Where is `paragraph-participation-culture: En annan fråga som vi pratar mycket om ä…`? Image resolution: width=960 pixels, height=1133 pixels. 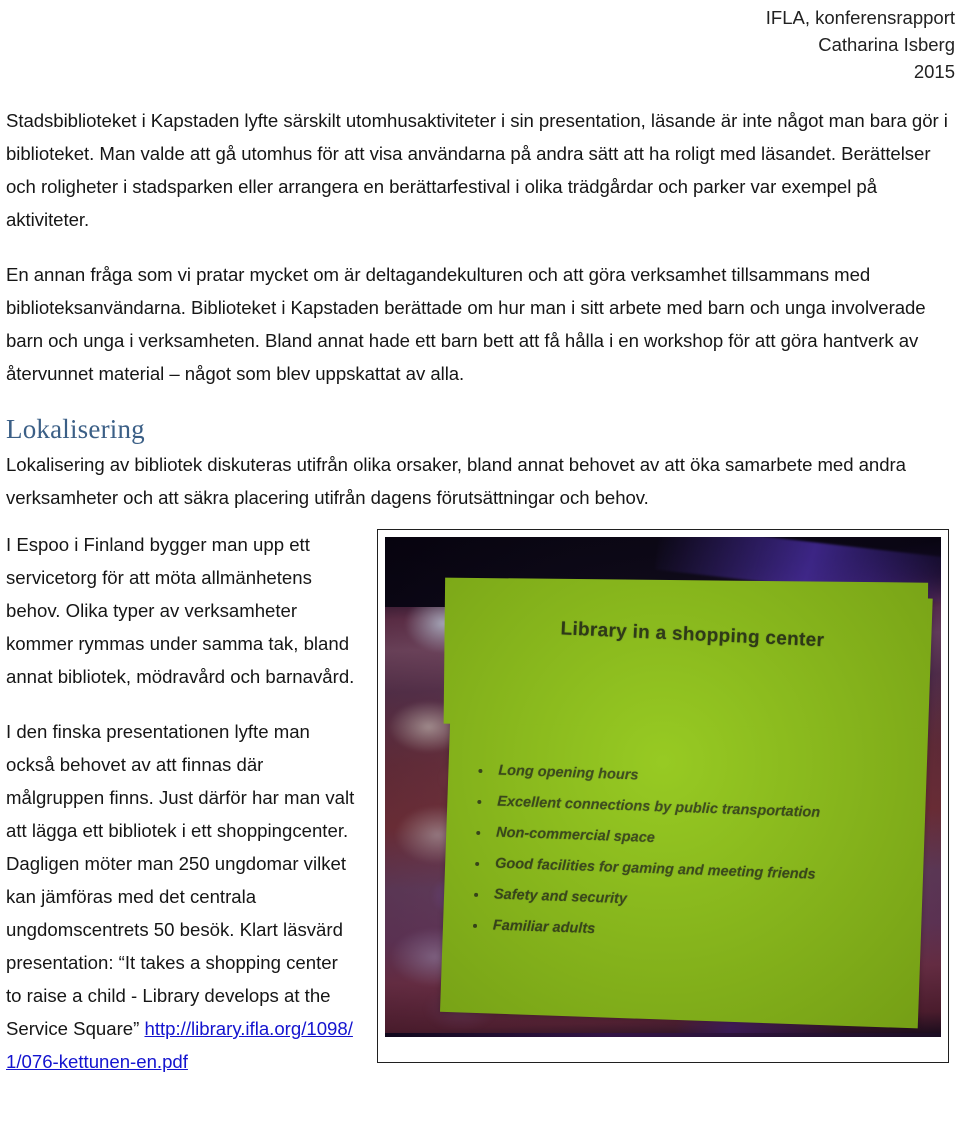
paragraph-participation-culture: En annan fråga som vi pratar mycket om ä… is located at coordinates (466, 324).